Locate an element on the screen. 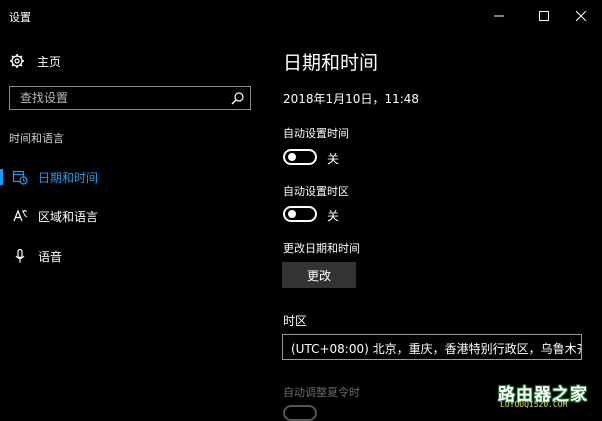  dst-toggle is located at coordinates (300, 413).